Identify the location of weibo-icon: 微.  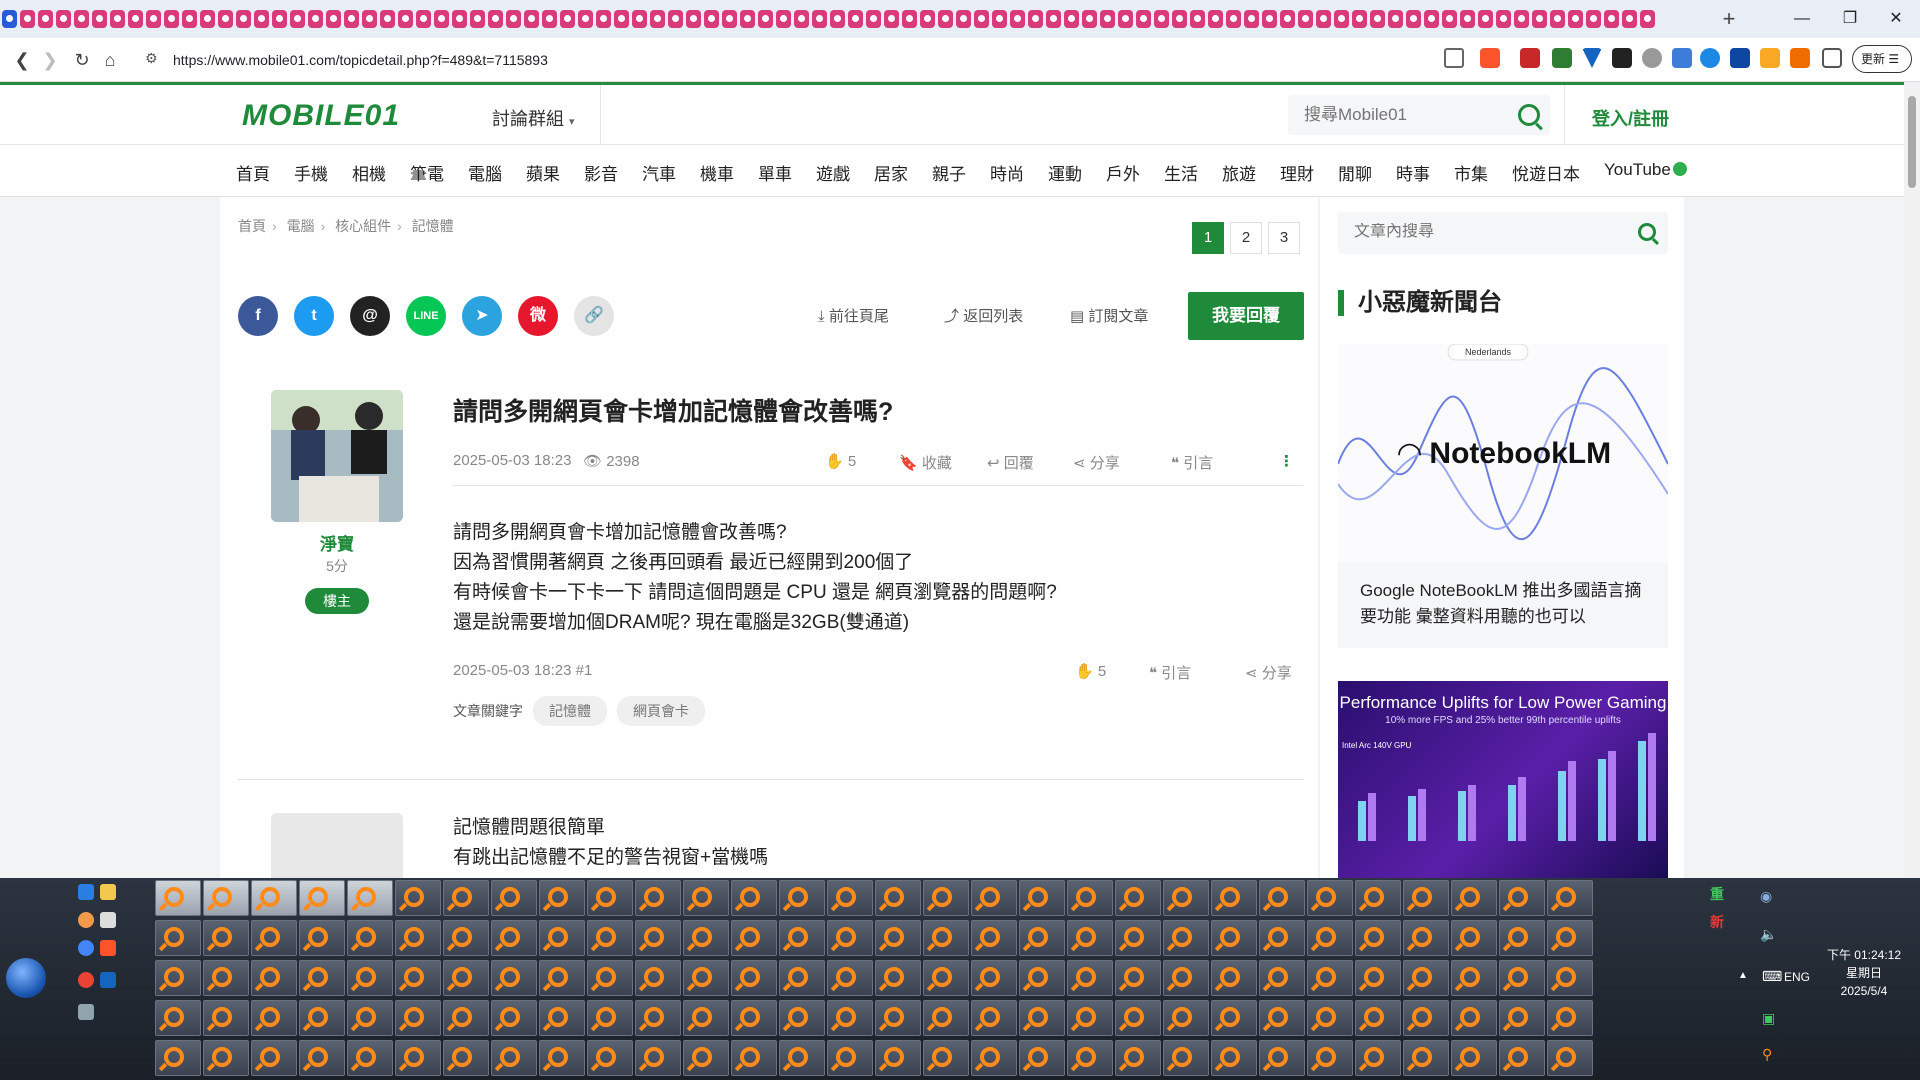
(538, 316).